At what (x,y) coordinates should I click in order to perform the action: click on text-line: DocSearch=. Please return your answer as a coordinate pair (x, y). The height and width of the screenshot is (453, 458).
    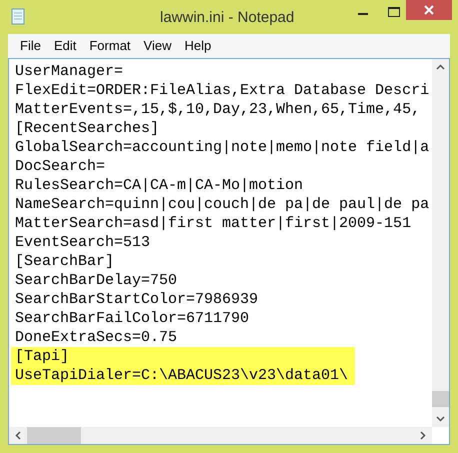
    Looking at the image, I should click on (60, 166).